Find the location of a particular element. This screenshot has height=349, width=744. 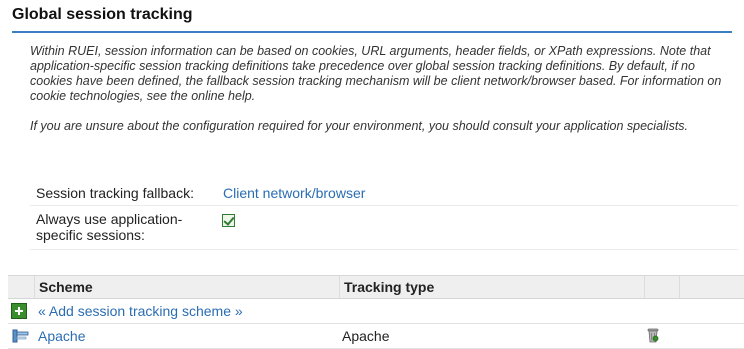

add-icon is located at coordinates (19, 311).